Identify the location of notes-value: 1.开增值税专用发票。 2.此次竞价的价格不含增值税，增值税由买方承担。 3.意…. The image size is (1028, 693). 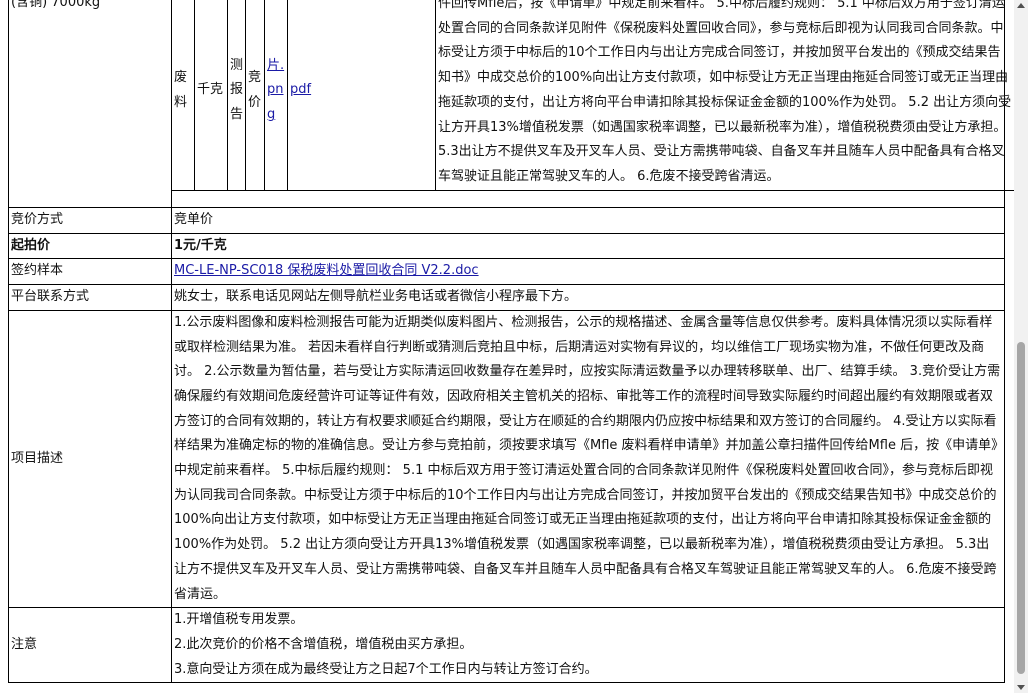
(588, 645).